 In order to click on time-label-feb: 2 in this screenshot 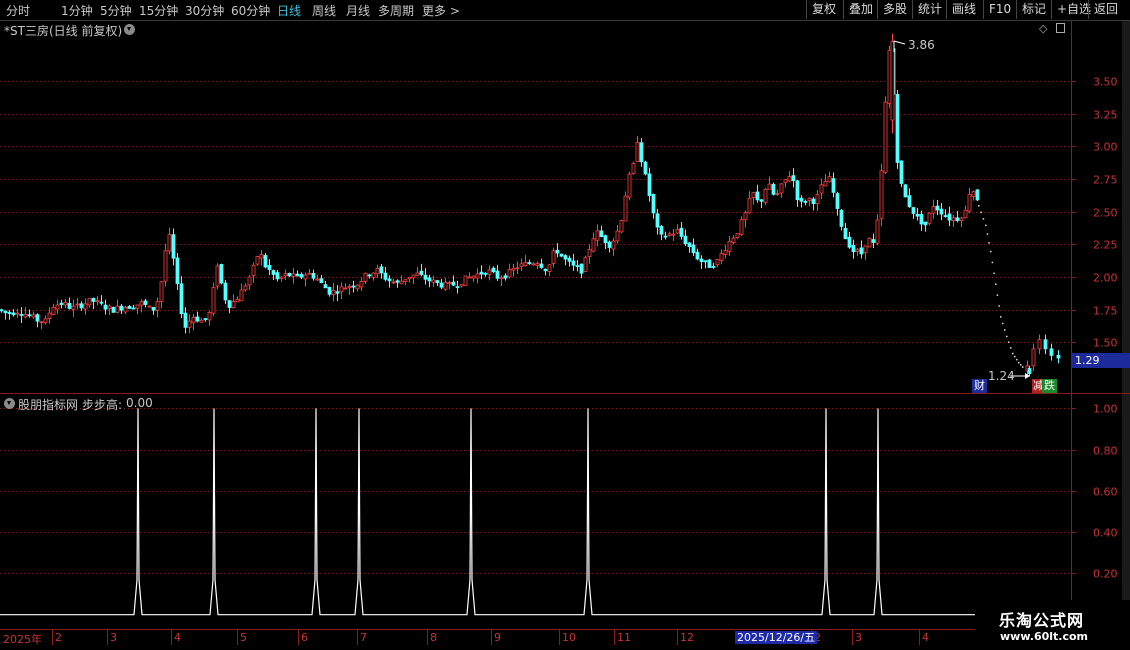, I will do `click(58, 637)`.